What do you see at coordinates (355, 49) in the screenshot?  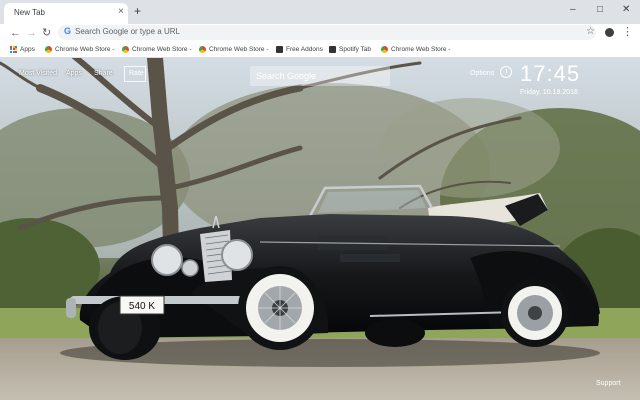 I see `bookmark-label: Spotify Tab` at bounding box center [355, 49].